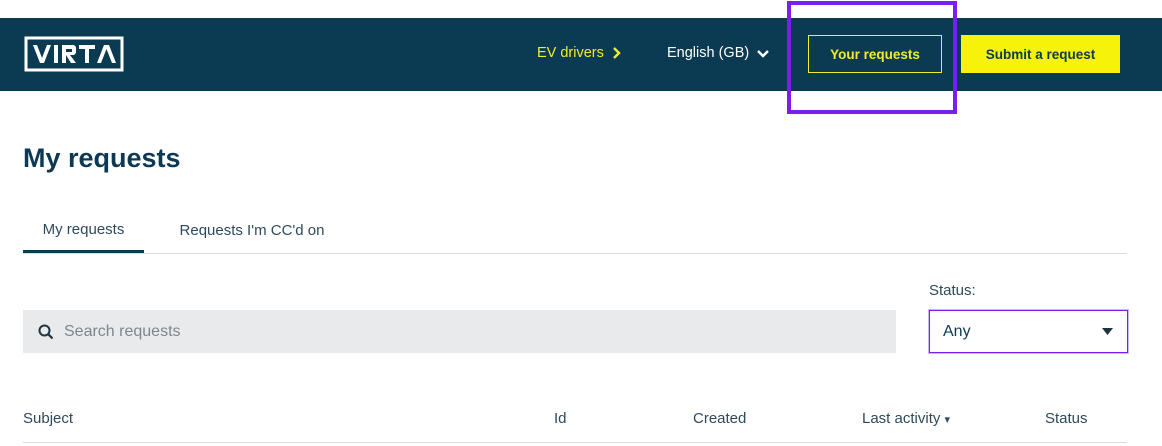 The width and height of the screenshot is (1162, 446). I want to click on column-header-id: Id, so click(560, 418).